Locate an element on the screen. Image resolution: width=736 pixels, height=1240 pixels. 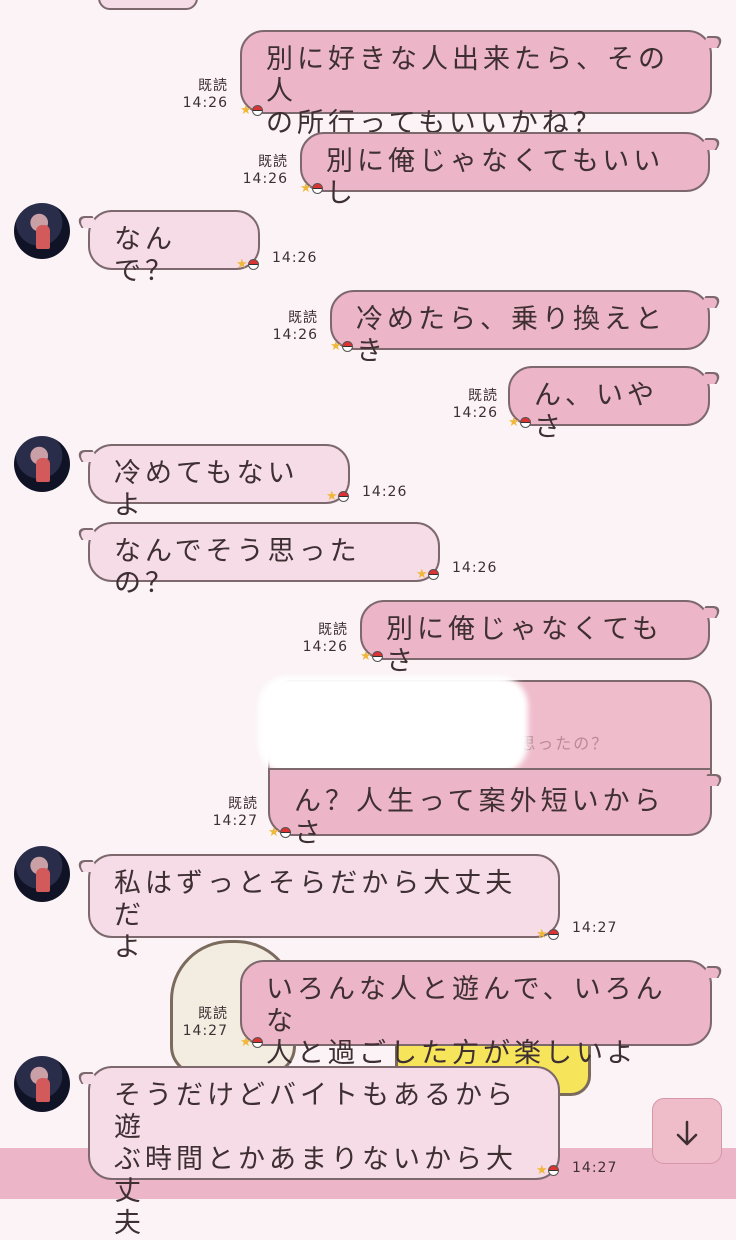
message-bubble-sent: ん？人生って案外短いからさ is located at coordinates (490, 808).